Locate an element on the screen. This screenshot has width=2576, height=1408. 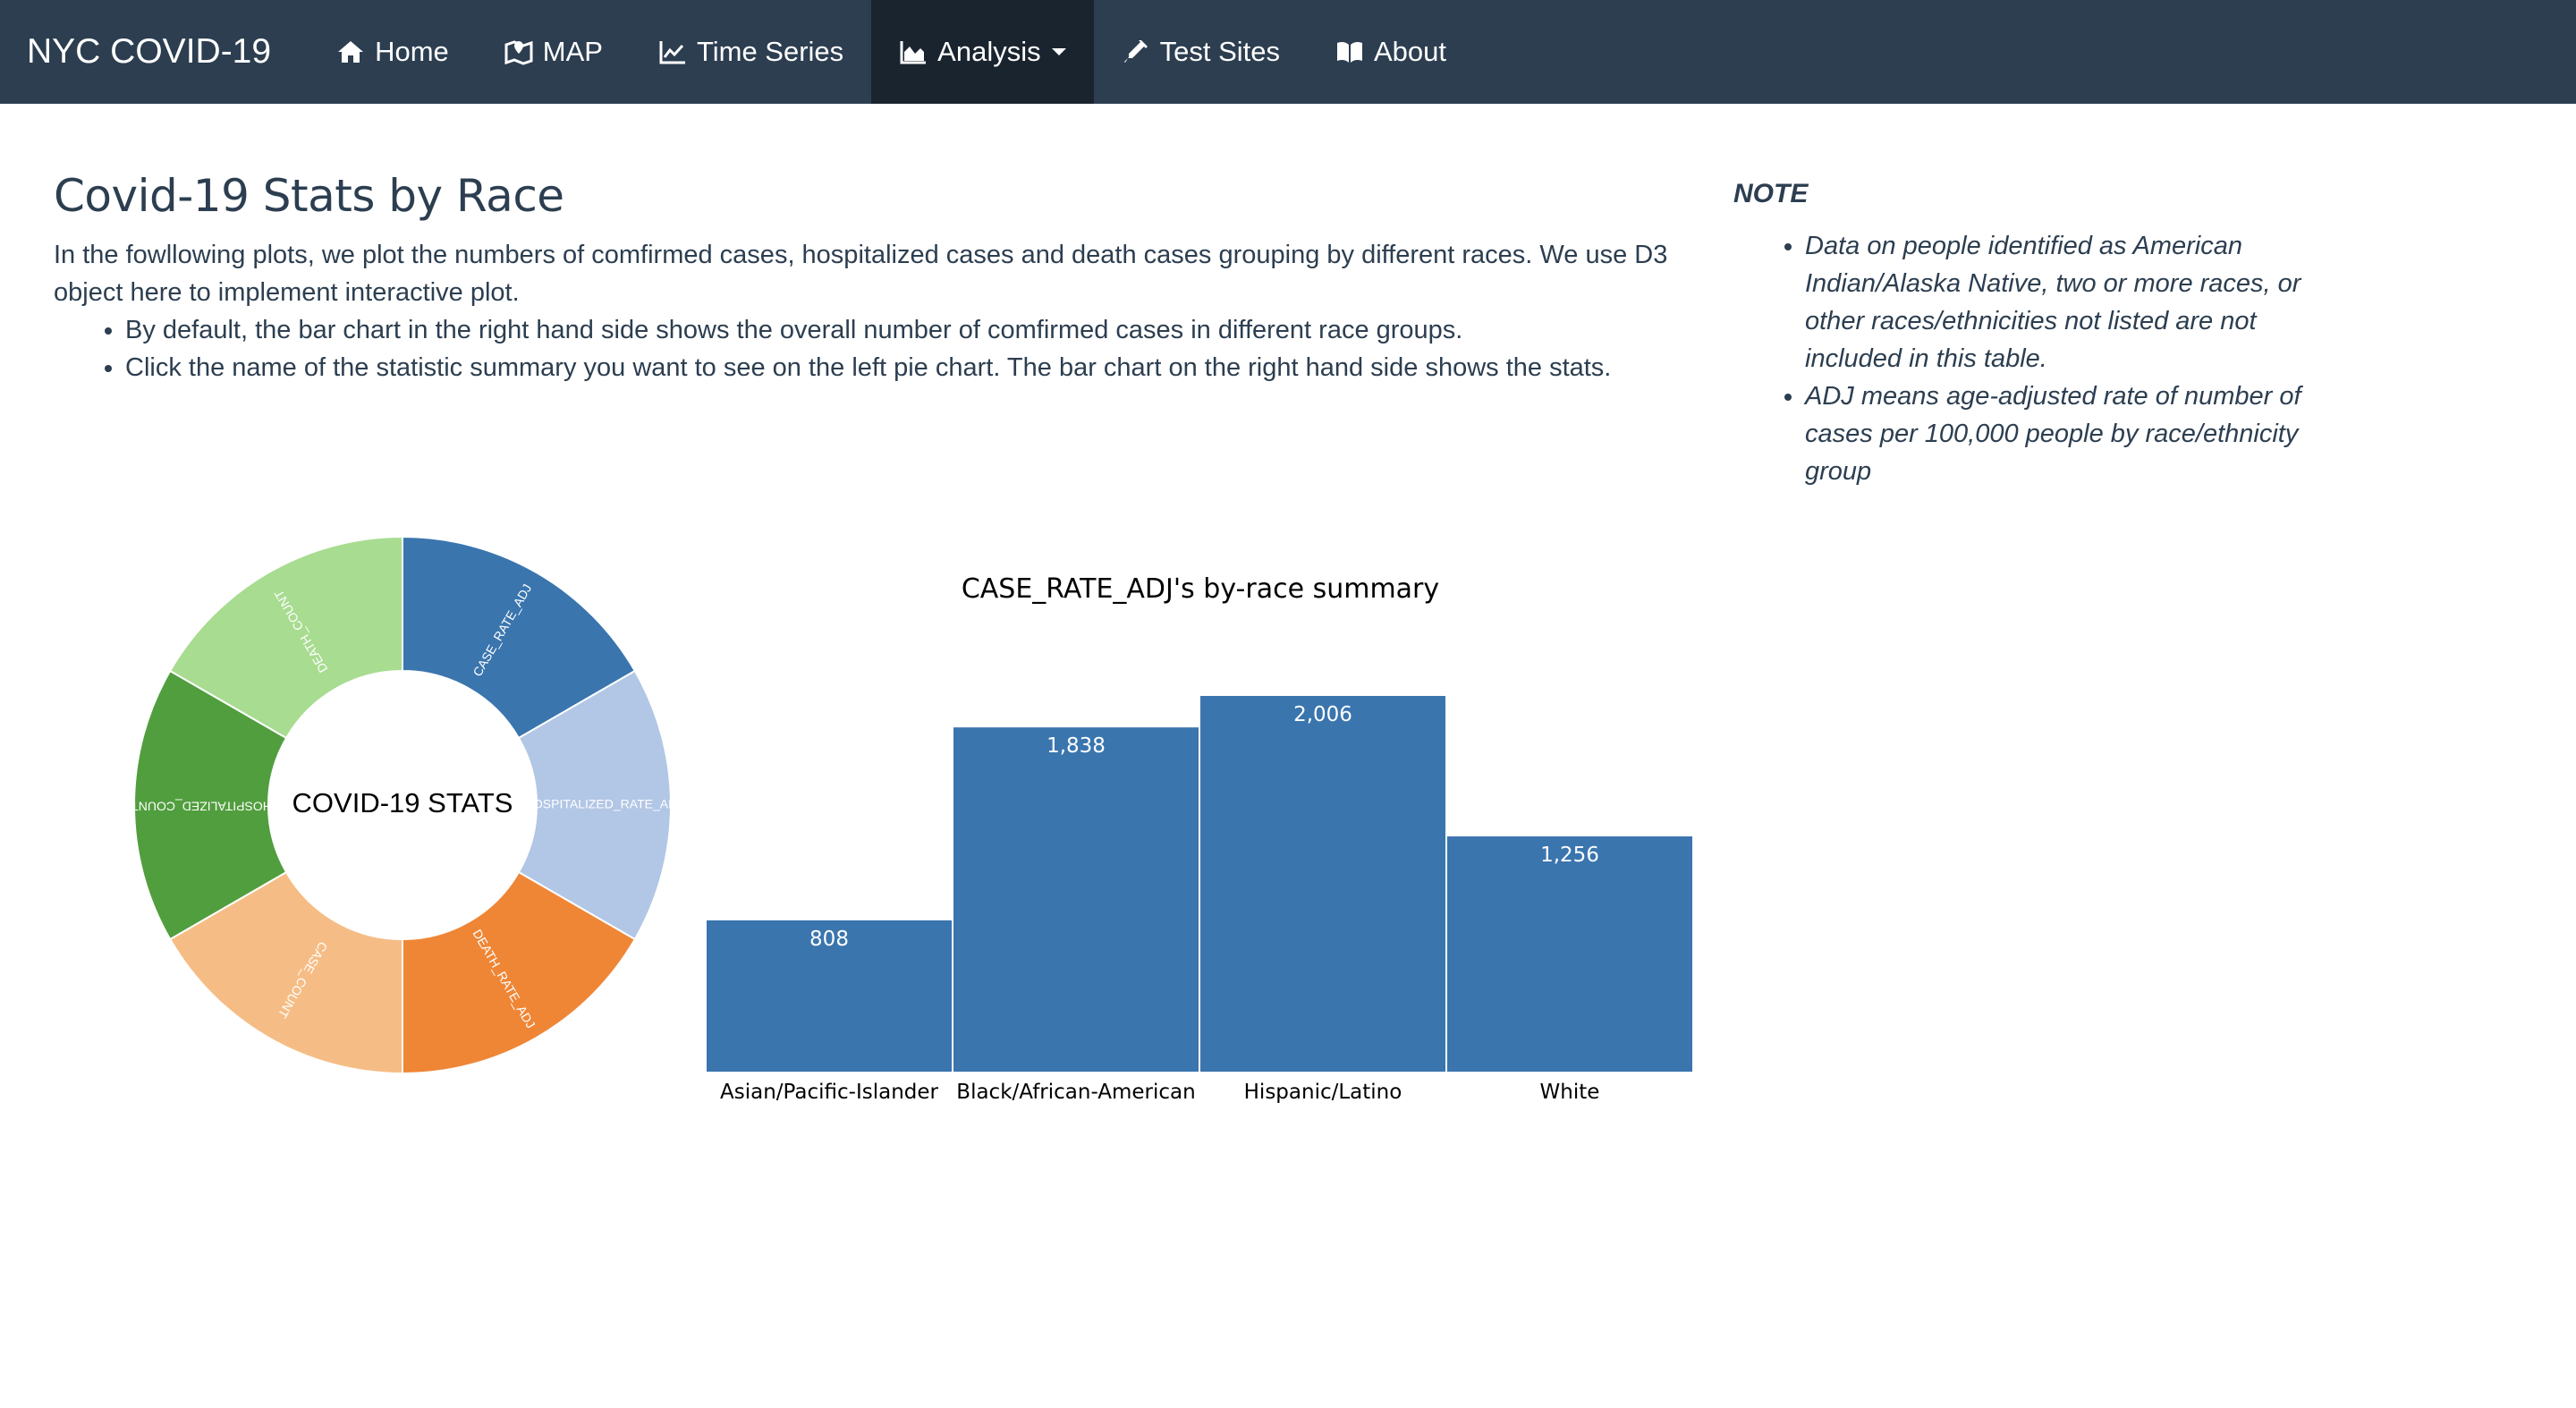
x-tick-label: Asian/Pacific-Islander is located at coordinates (829, 1092).